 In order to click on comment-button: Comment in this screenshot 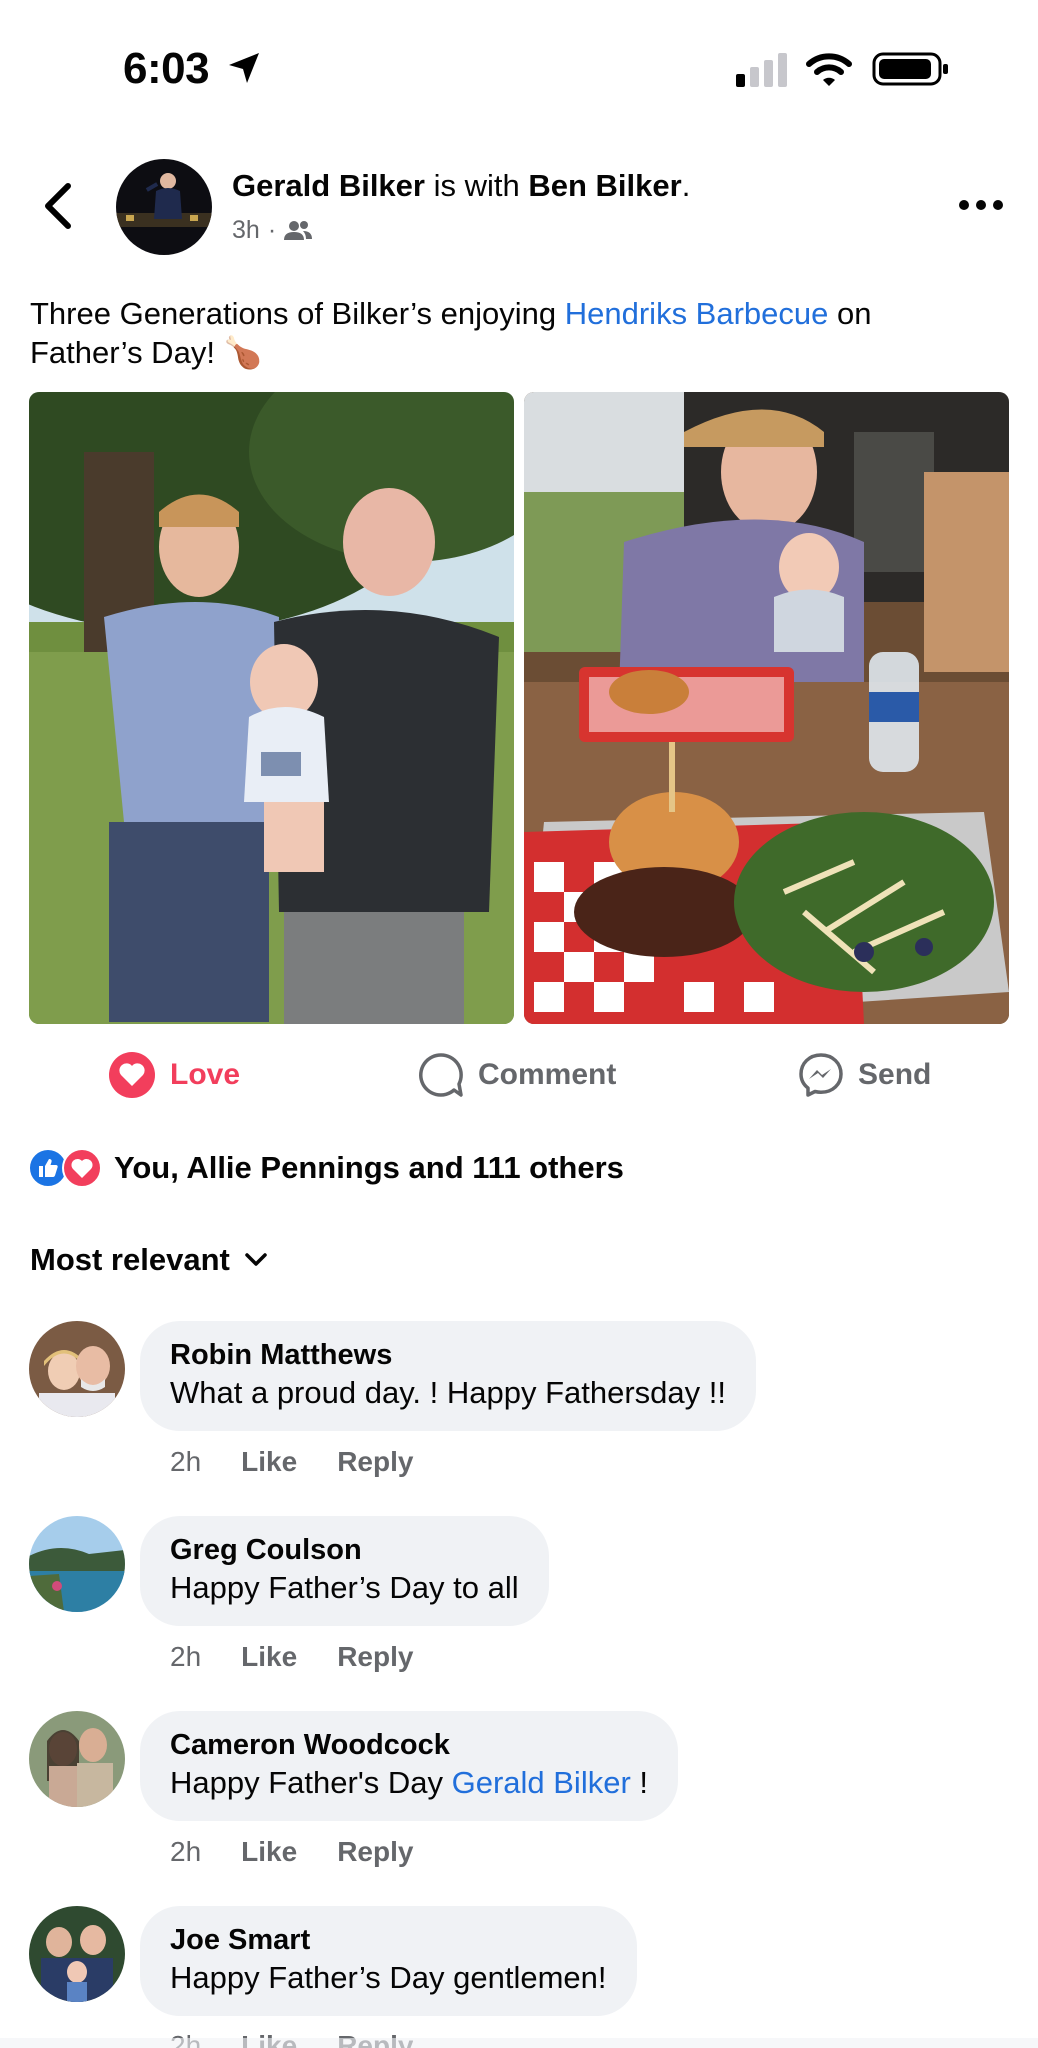, I will do `click(517, 1075)`.